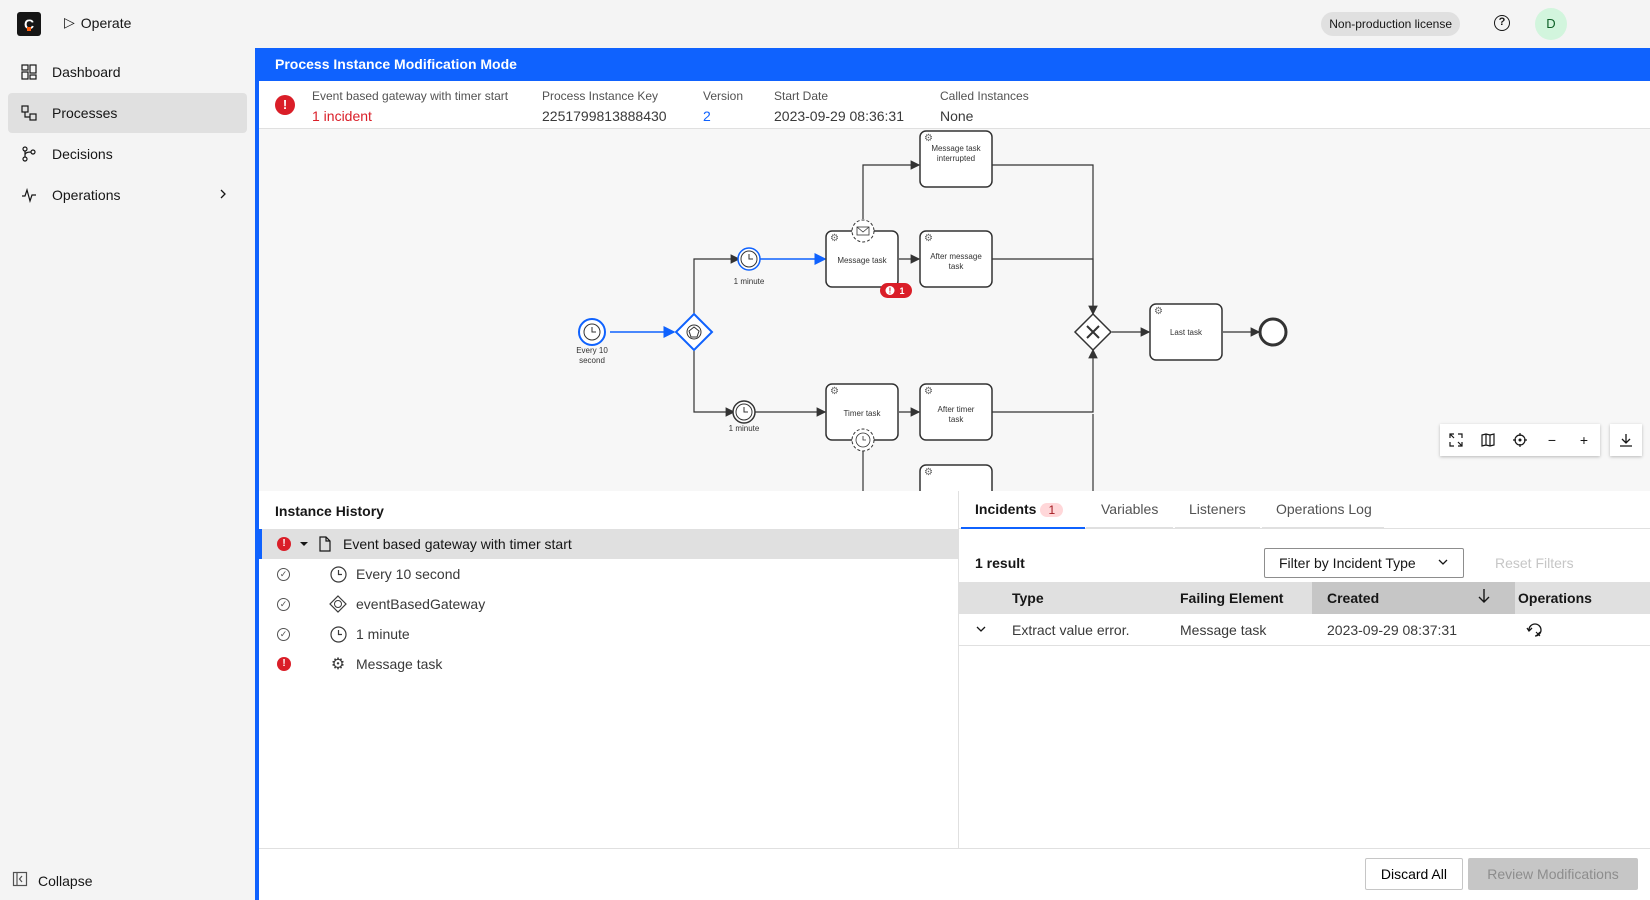 The image size is (1650, 900). I want to click on filter-label: Filter by Incident Type, so click(1347, 563).